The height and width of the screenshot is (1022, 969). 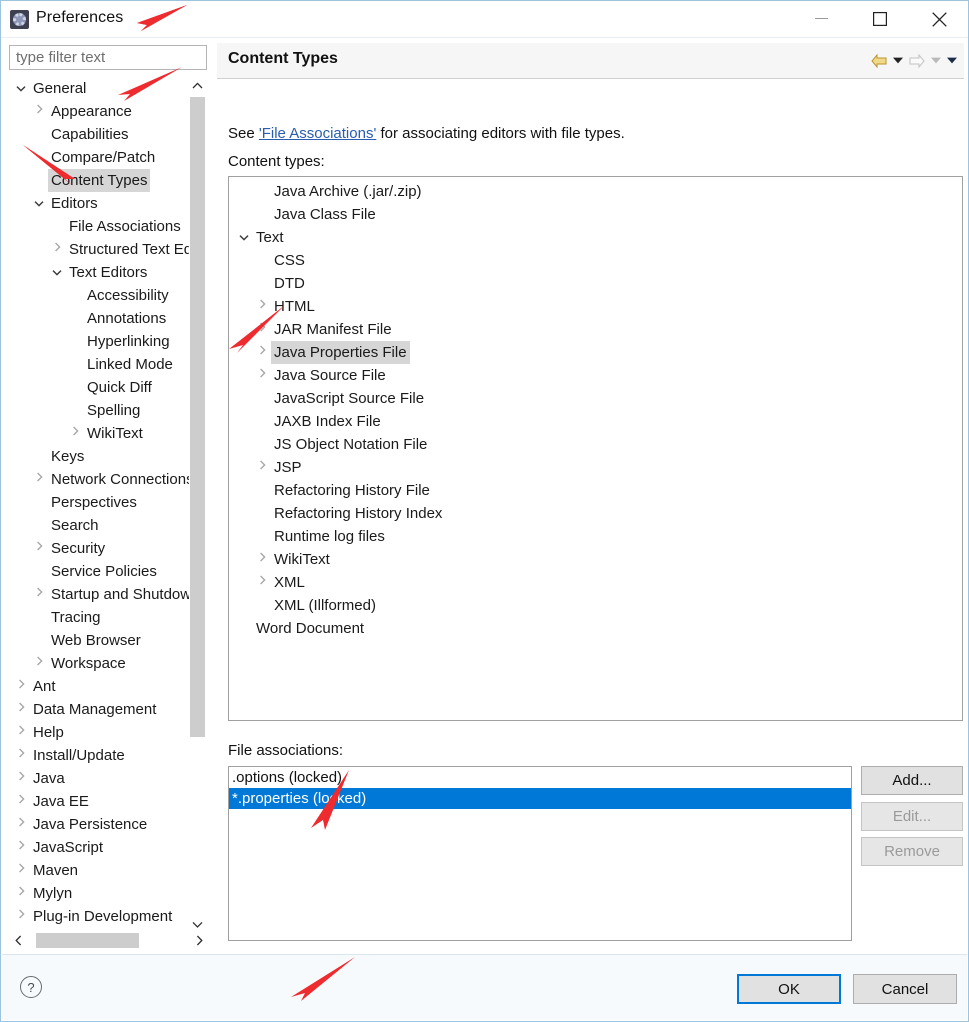 What do you see at coordinates (100, 778) in the screenshot?
I see `sidebar-item-java: Java` at bounding box center [100, 778].